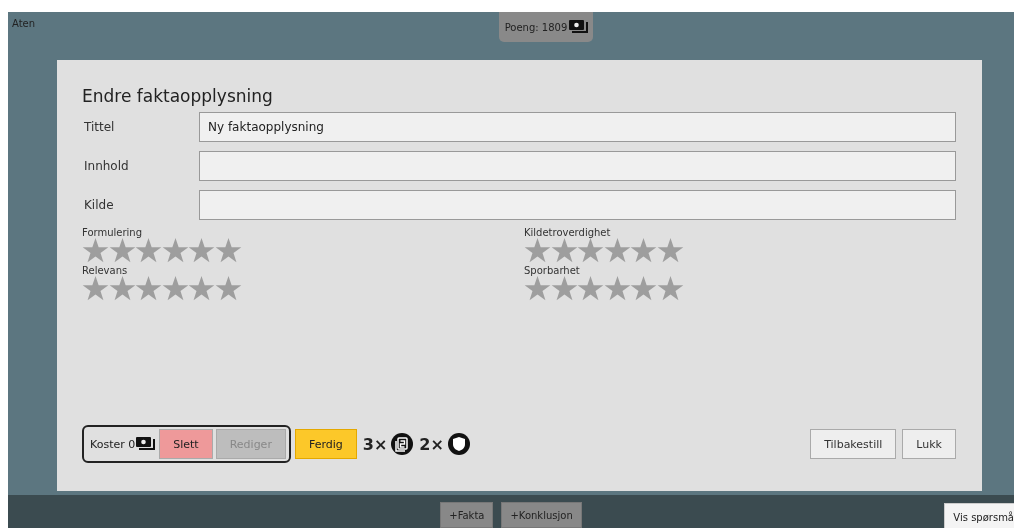  What do you see at coordinates (325, 444) in the screenshot?
I see `done-button: Ferdig` at bounding box center [325, 444].